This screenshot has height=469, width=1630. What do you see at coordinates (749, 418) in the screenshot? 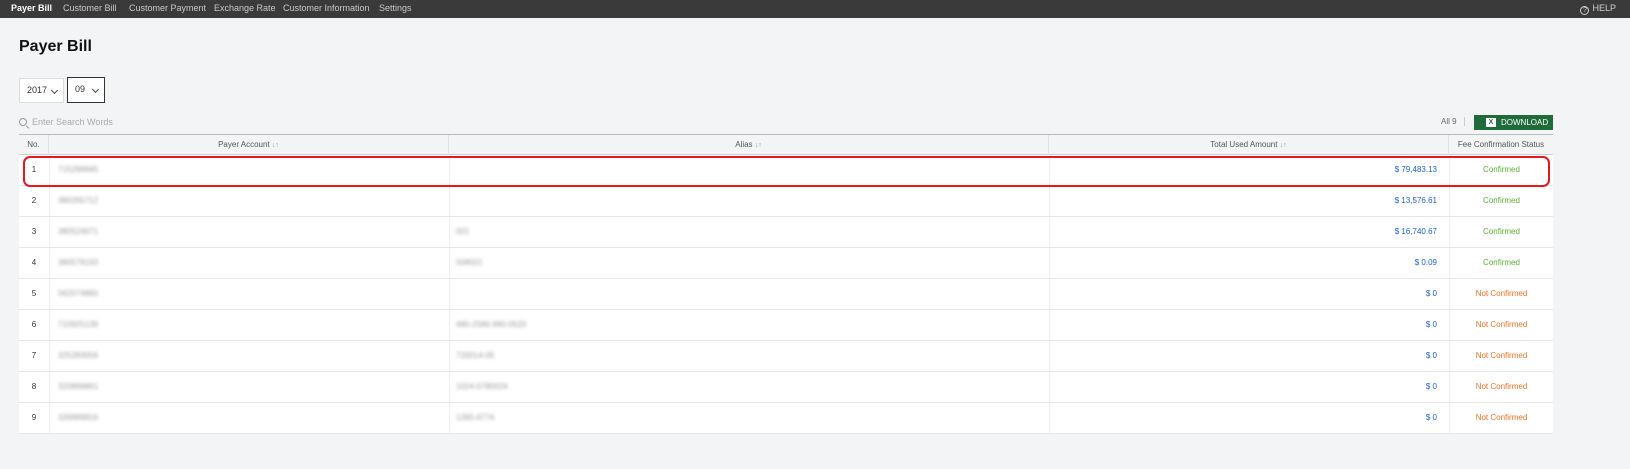
I see `alias-cell: 1265-6774` at bounding box center [749, 418].